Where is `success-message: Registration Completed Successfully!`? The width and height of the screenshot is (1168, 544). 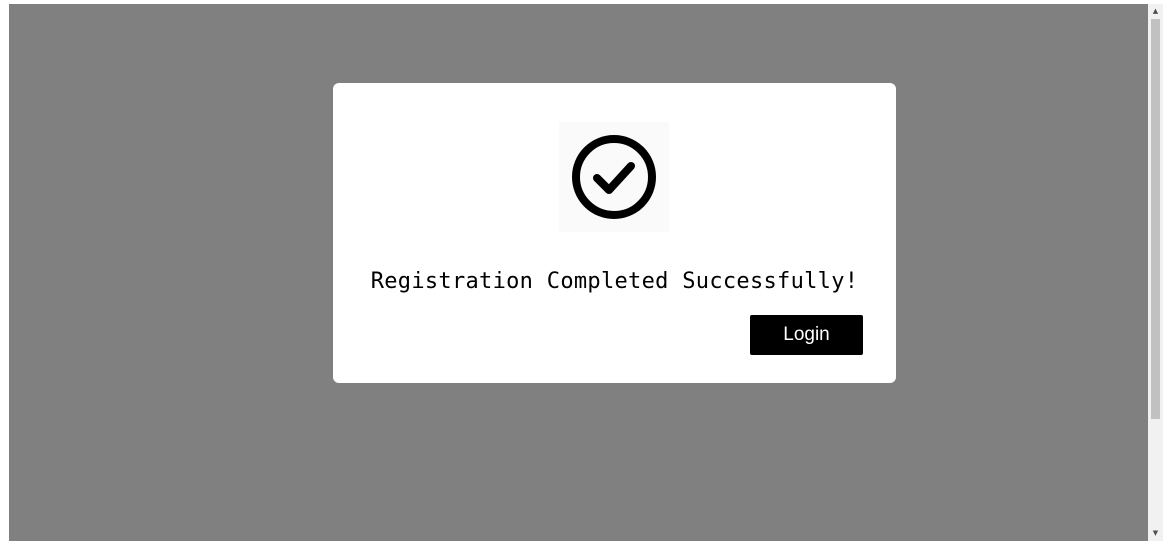
success-message: Registration Completed Successfully! is located at coordinates (614, 281).